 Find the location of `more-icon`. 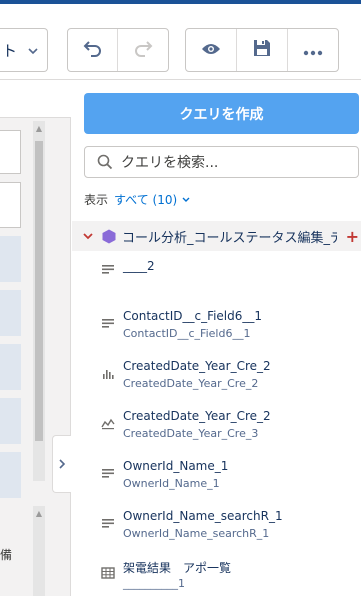

more-icon is located at coordinates (313, 50).